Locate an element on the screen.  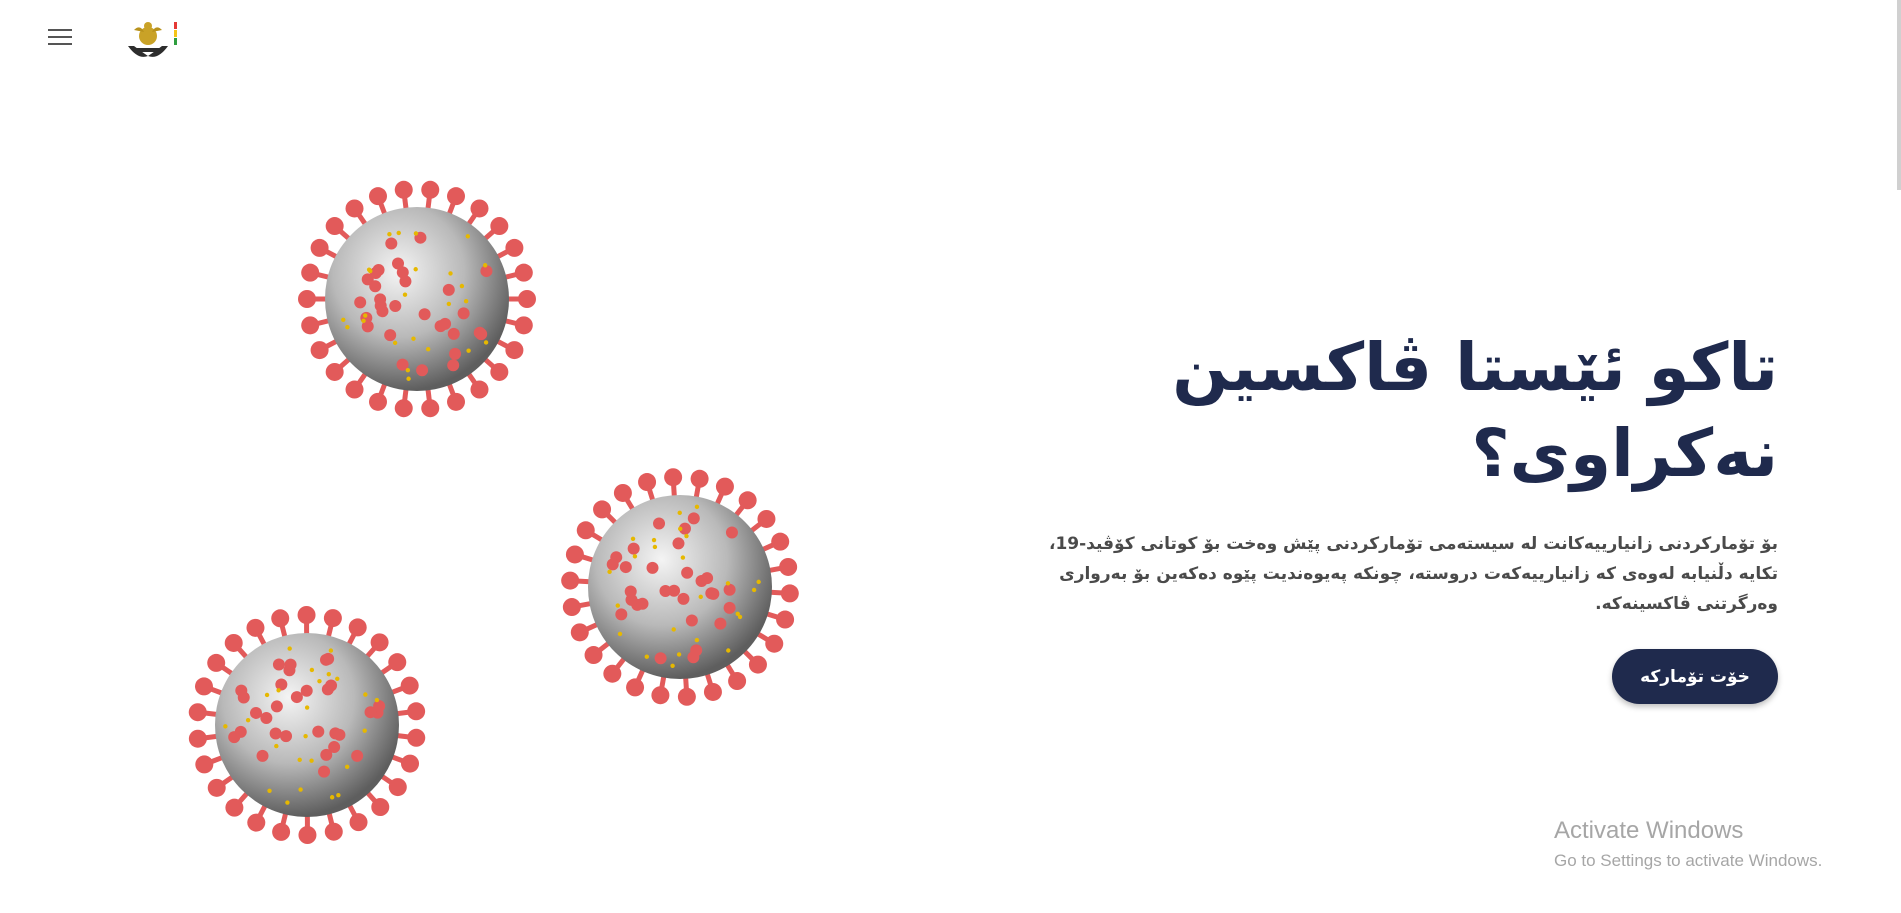
virus-illustration-middle is located at coordinates (680, 587).